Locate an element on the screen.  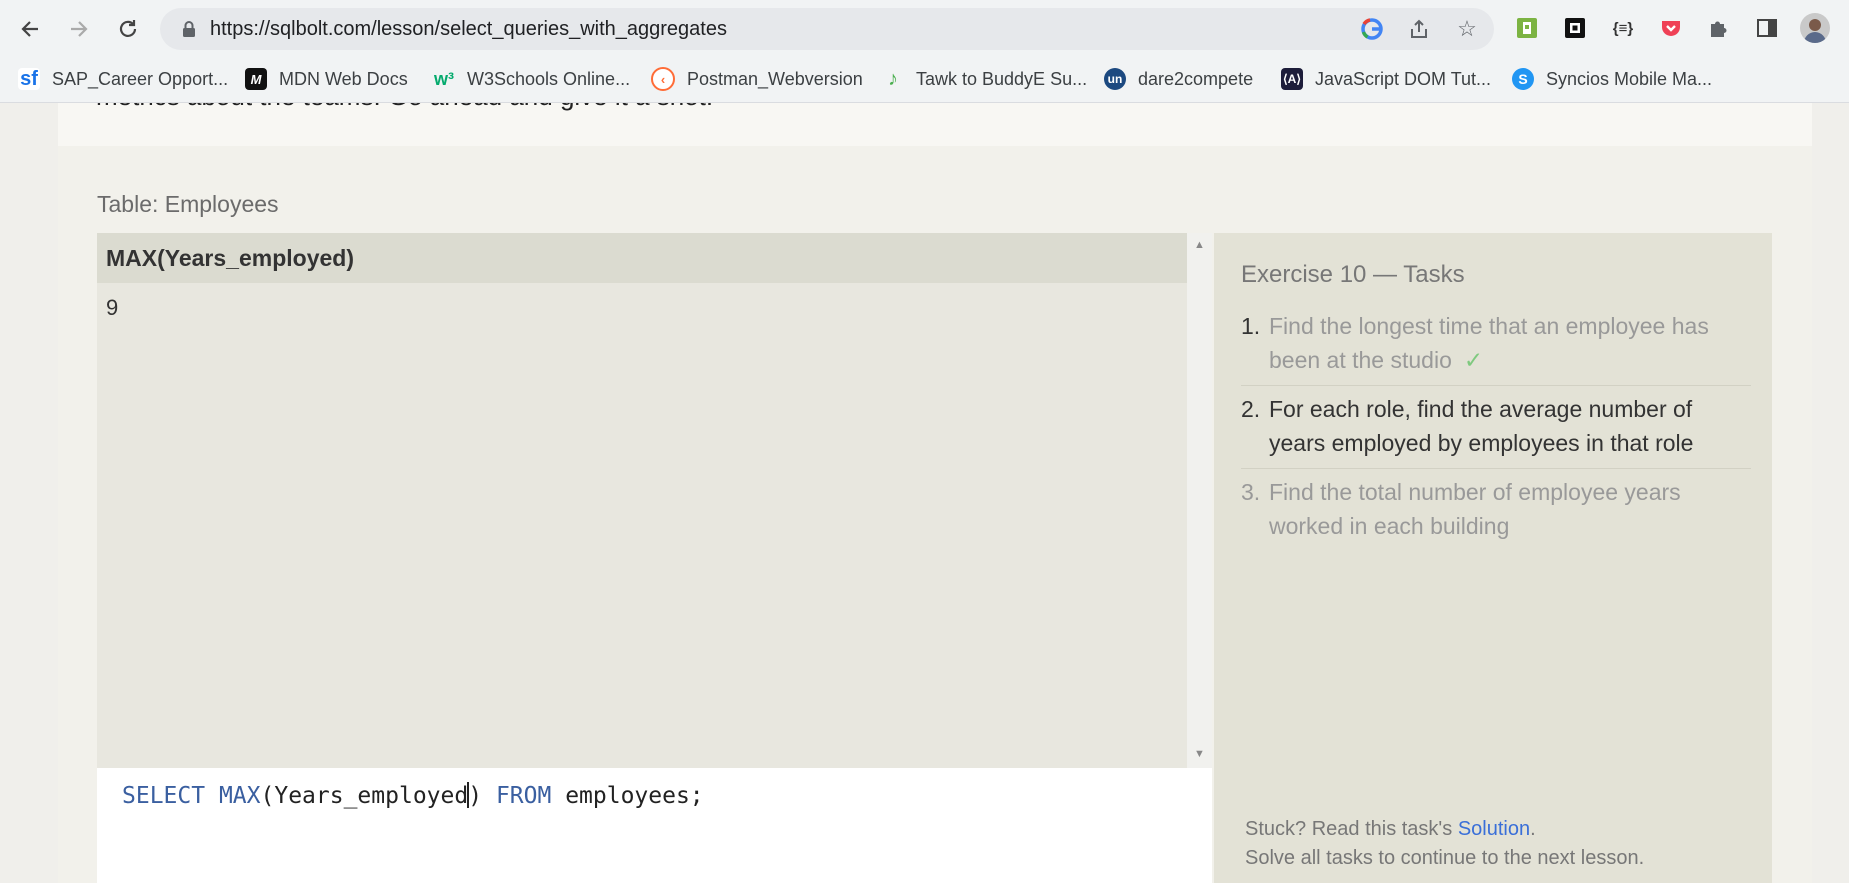
reload-icon is located at coordinates (128, 29).